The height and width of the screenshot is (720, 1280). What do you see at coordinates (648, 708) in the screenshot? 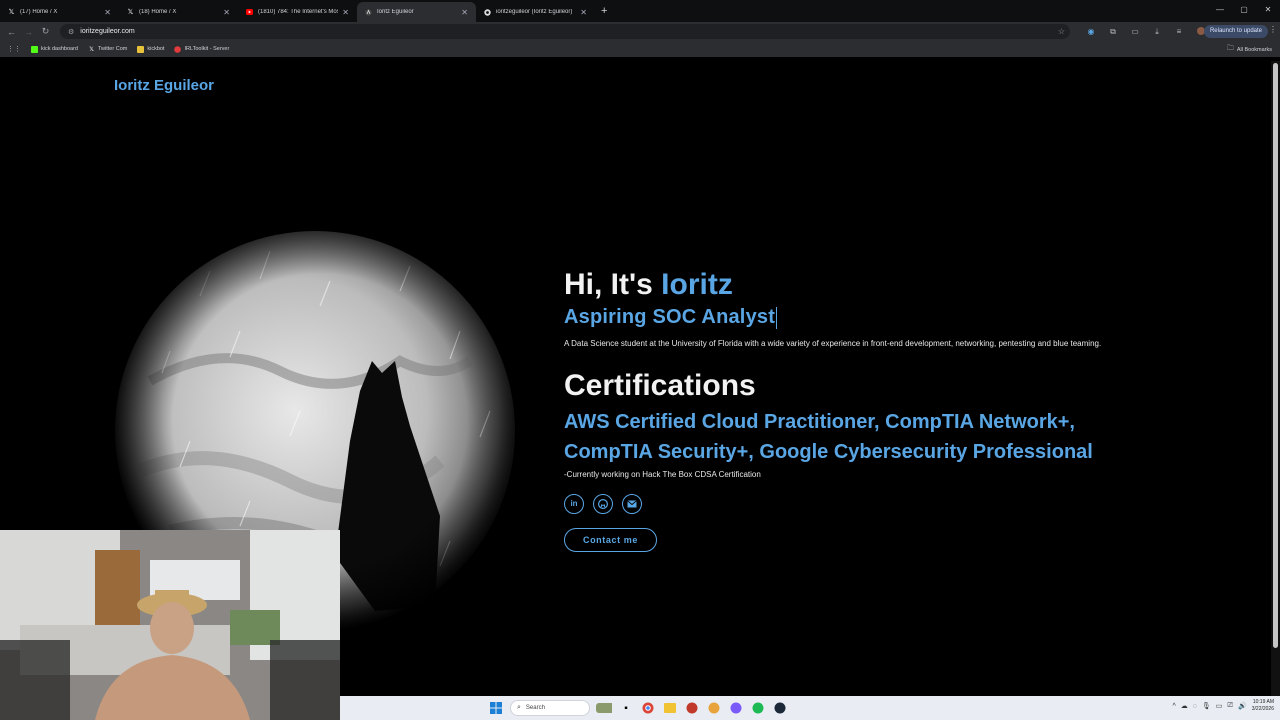
I see `chrome-icon` at bounding box center [648, 708].